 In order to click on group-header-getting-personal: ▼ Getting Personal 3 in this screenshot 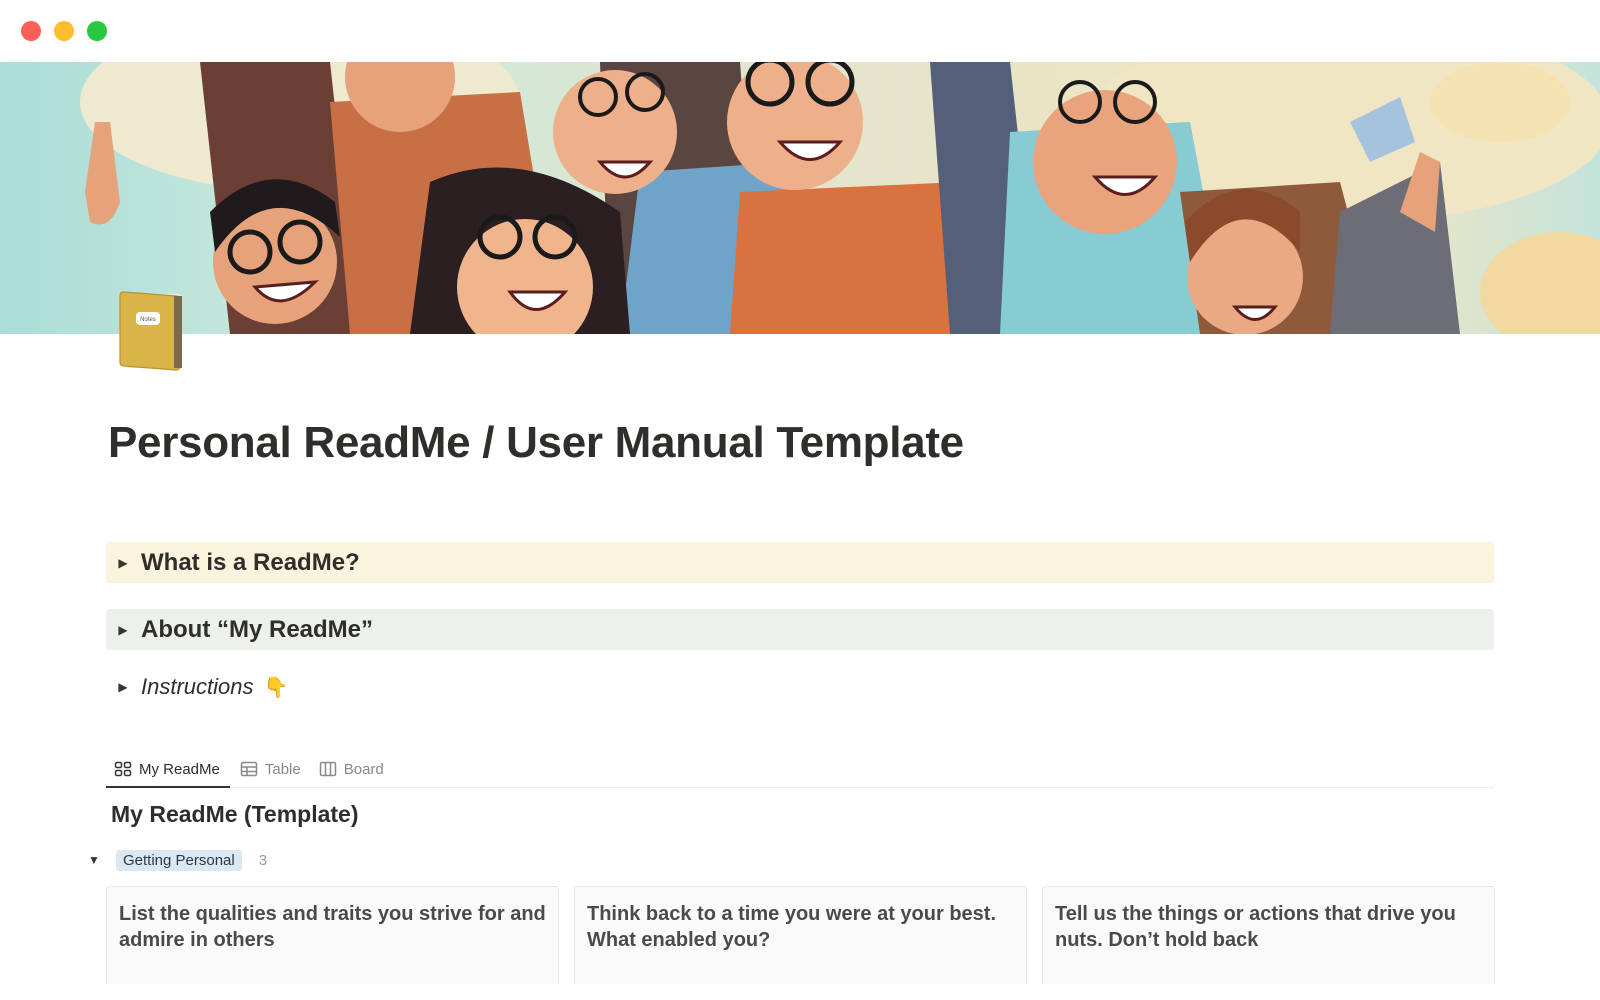, I will do `click(176, 860)`.